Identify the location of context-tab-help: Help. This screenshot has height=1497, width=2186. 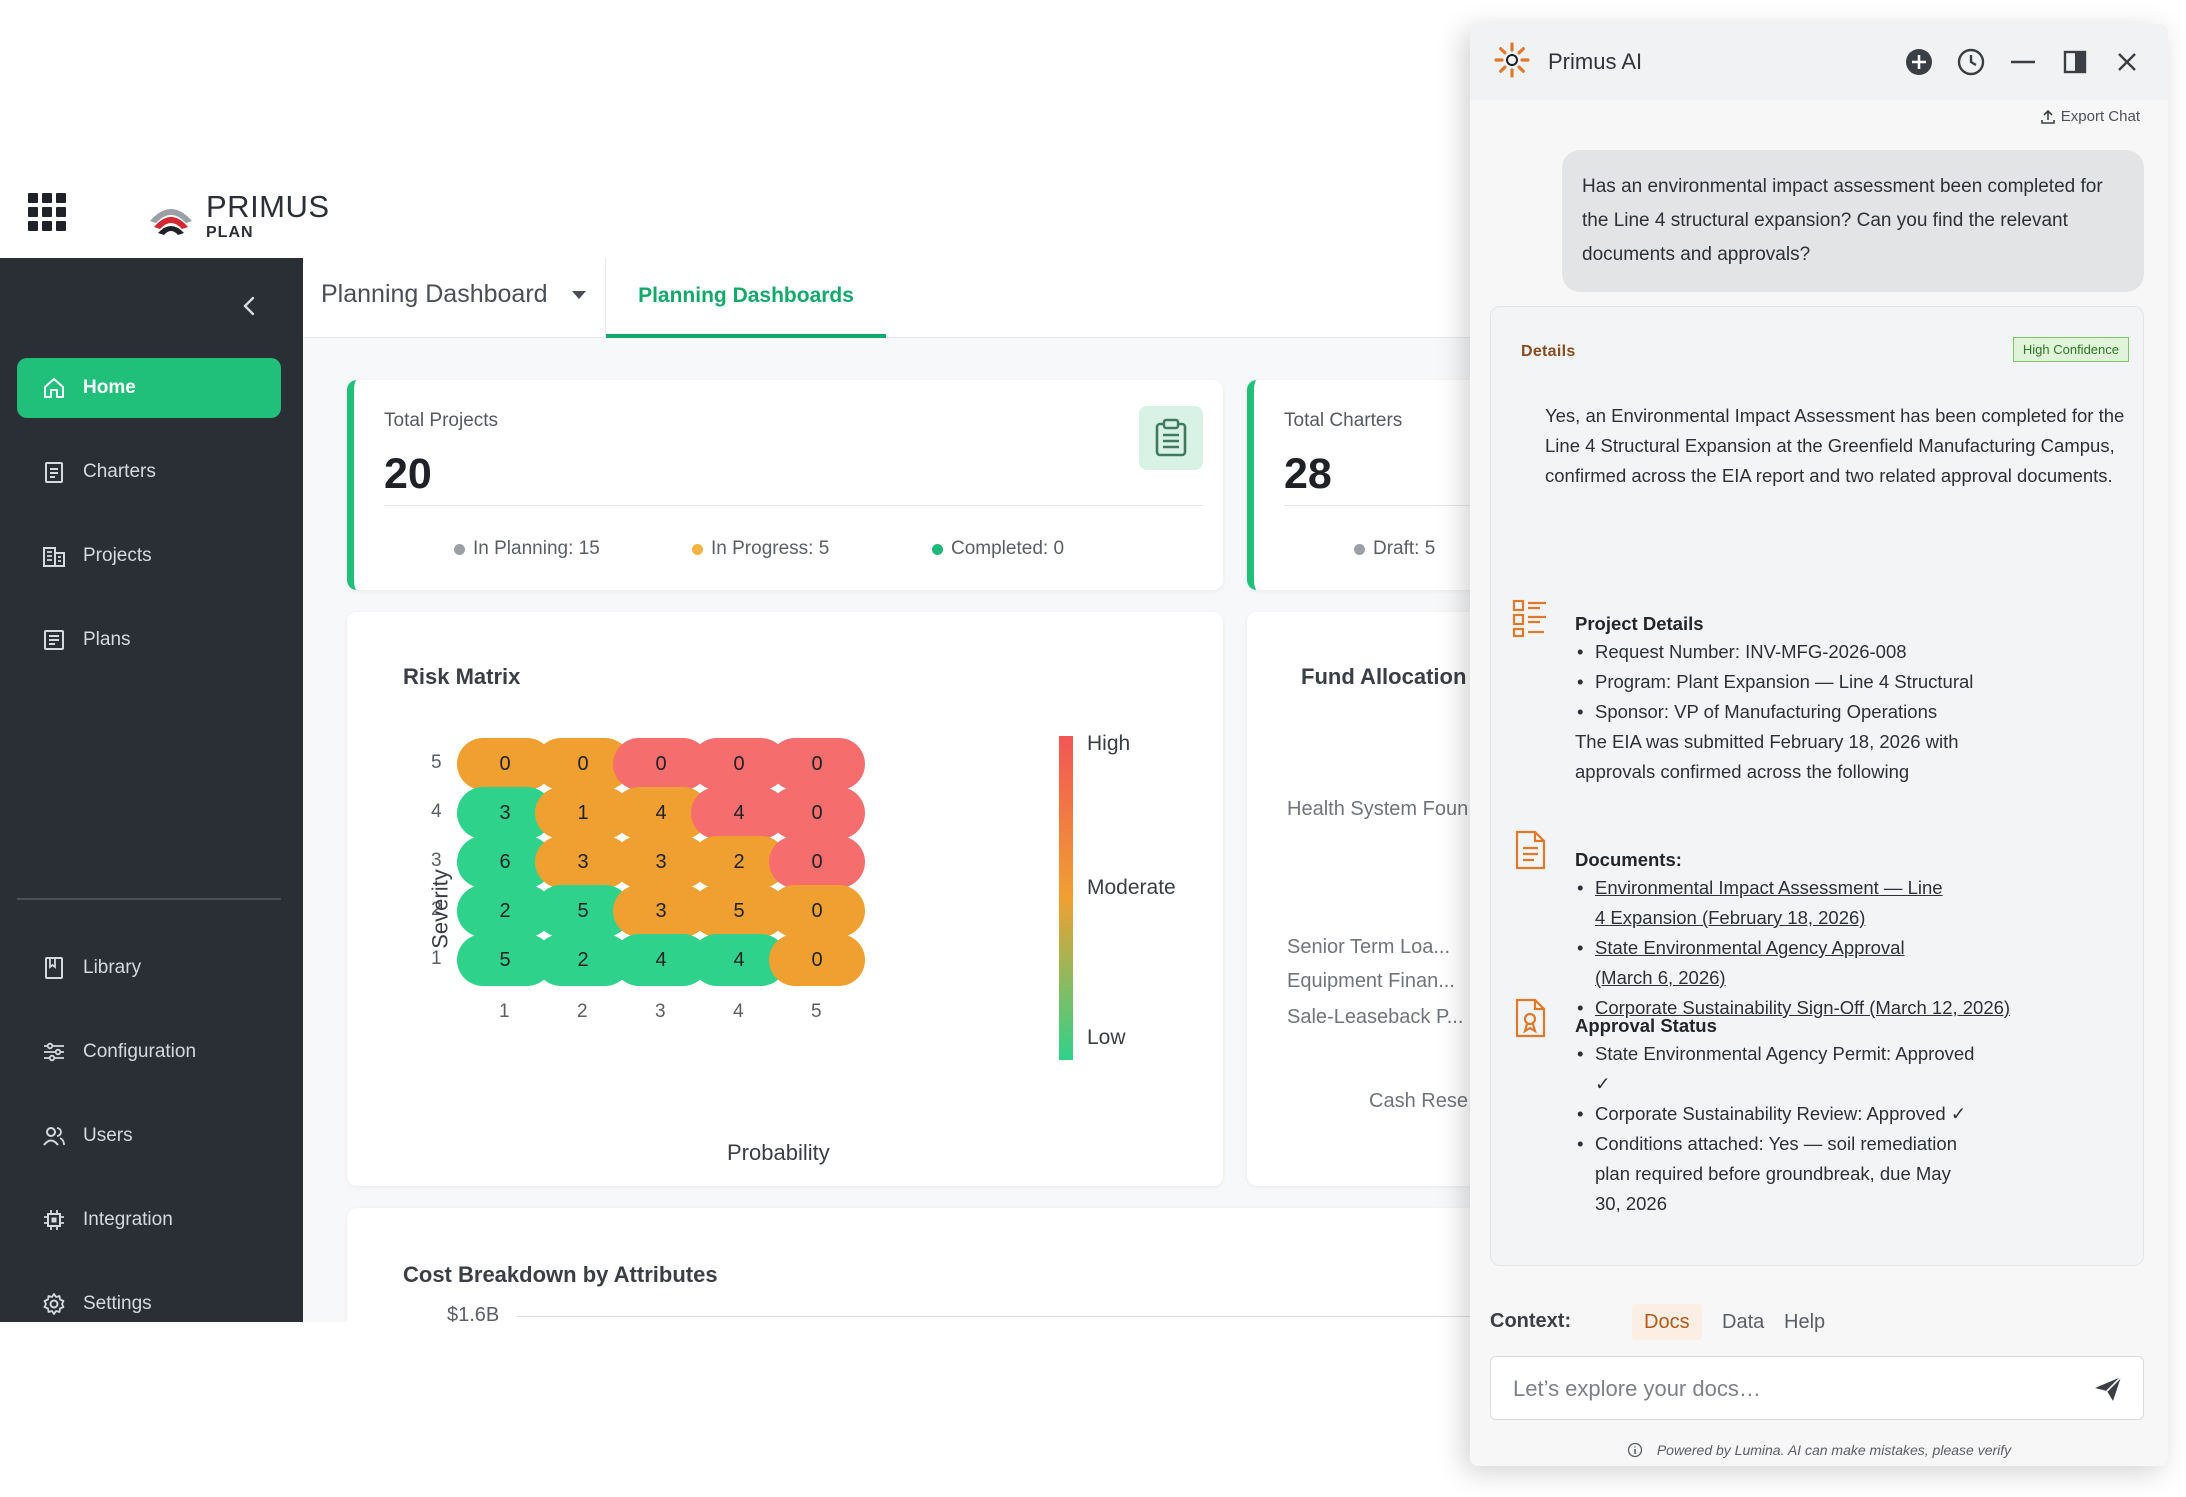
(1804, 1322).